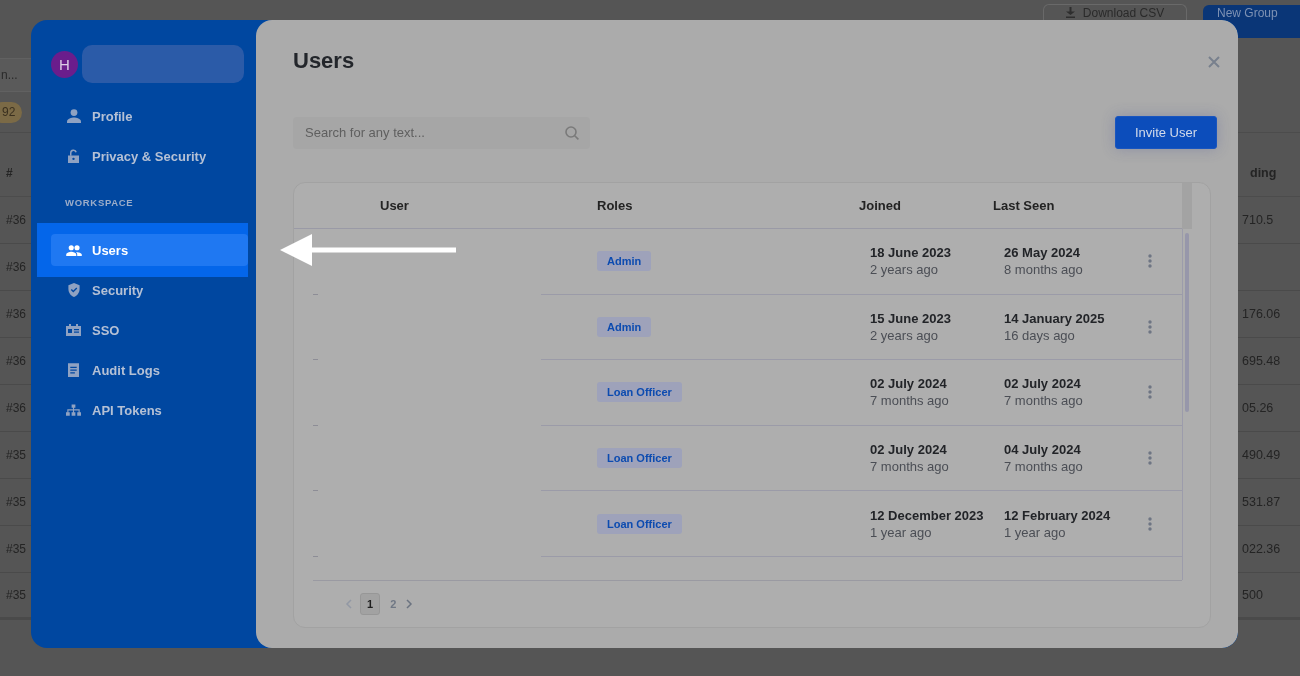  What do you see at coordinates (149, 410) in the screenshot?
I see `nav-item: API Tokens` at bounding box center [149, 410].